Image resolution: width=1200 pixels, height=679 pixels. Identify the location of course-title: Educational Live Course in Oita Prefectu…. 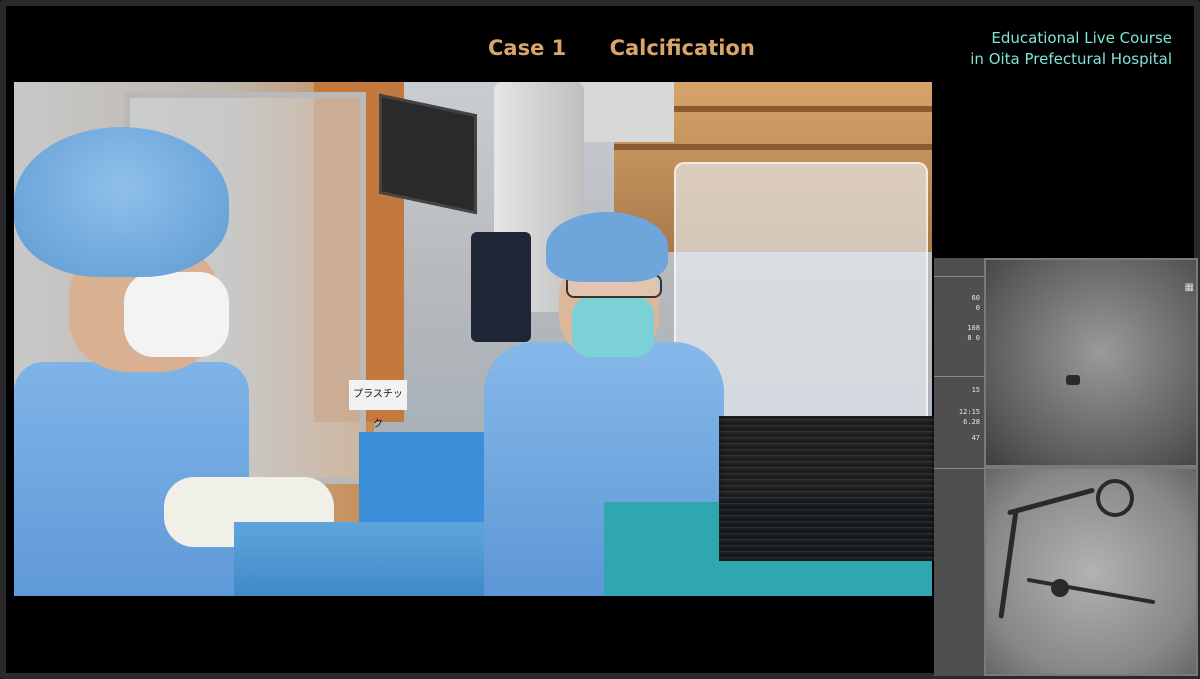
(1071, 49).